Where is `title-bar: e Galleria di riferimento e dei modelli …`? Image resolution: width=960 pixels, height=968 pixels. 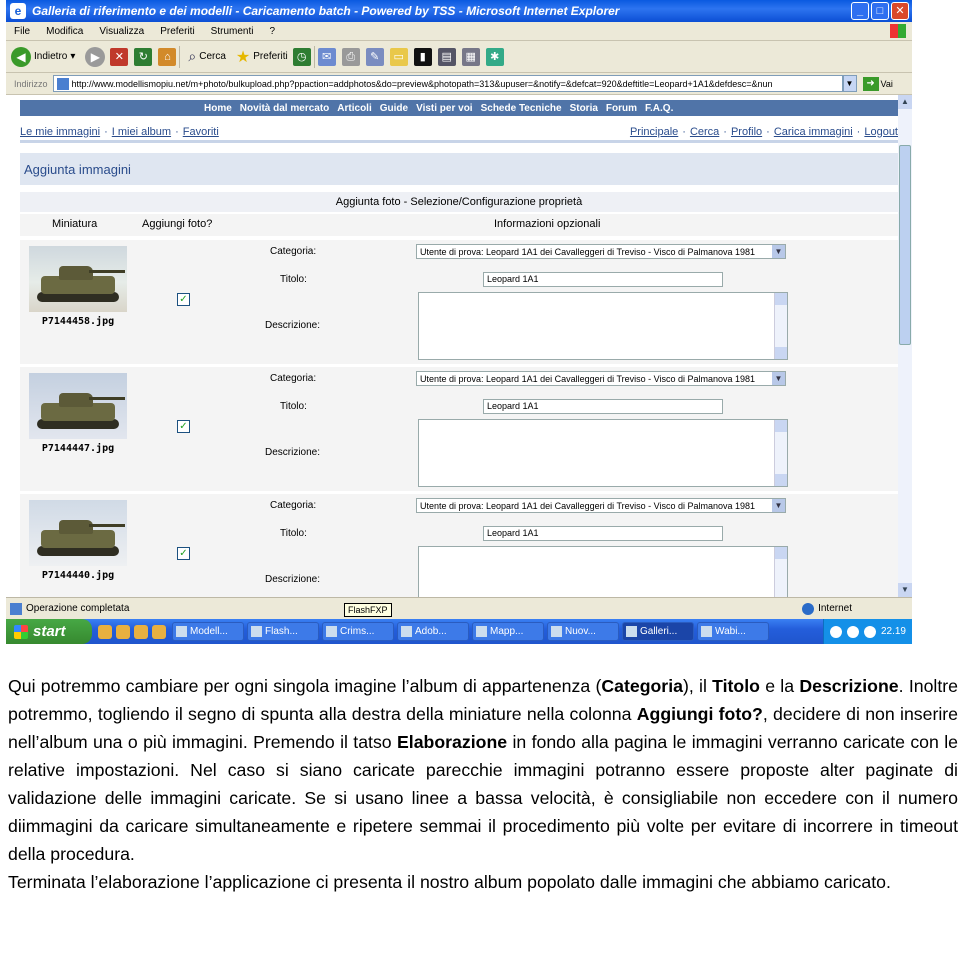
title-bar: e Galleria di riferimento e dei modelli … is located at coordinates (459, 11).